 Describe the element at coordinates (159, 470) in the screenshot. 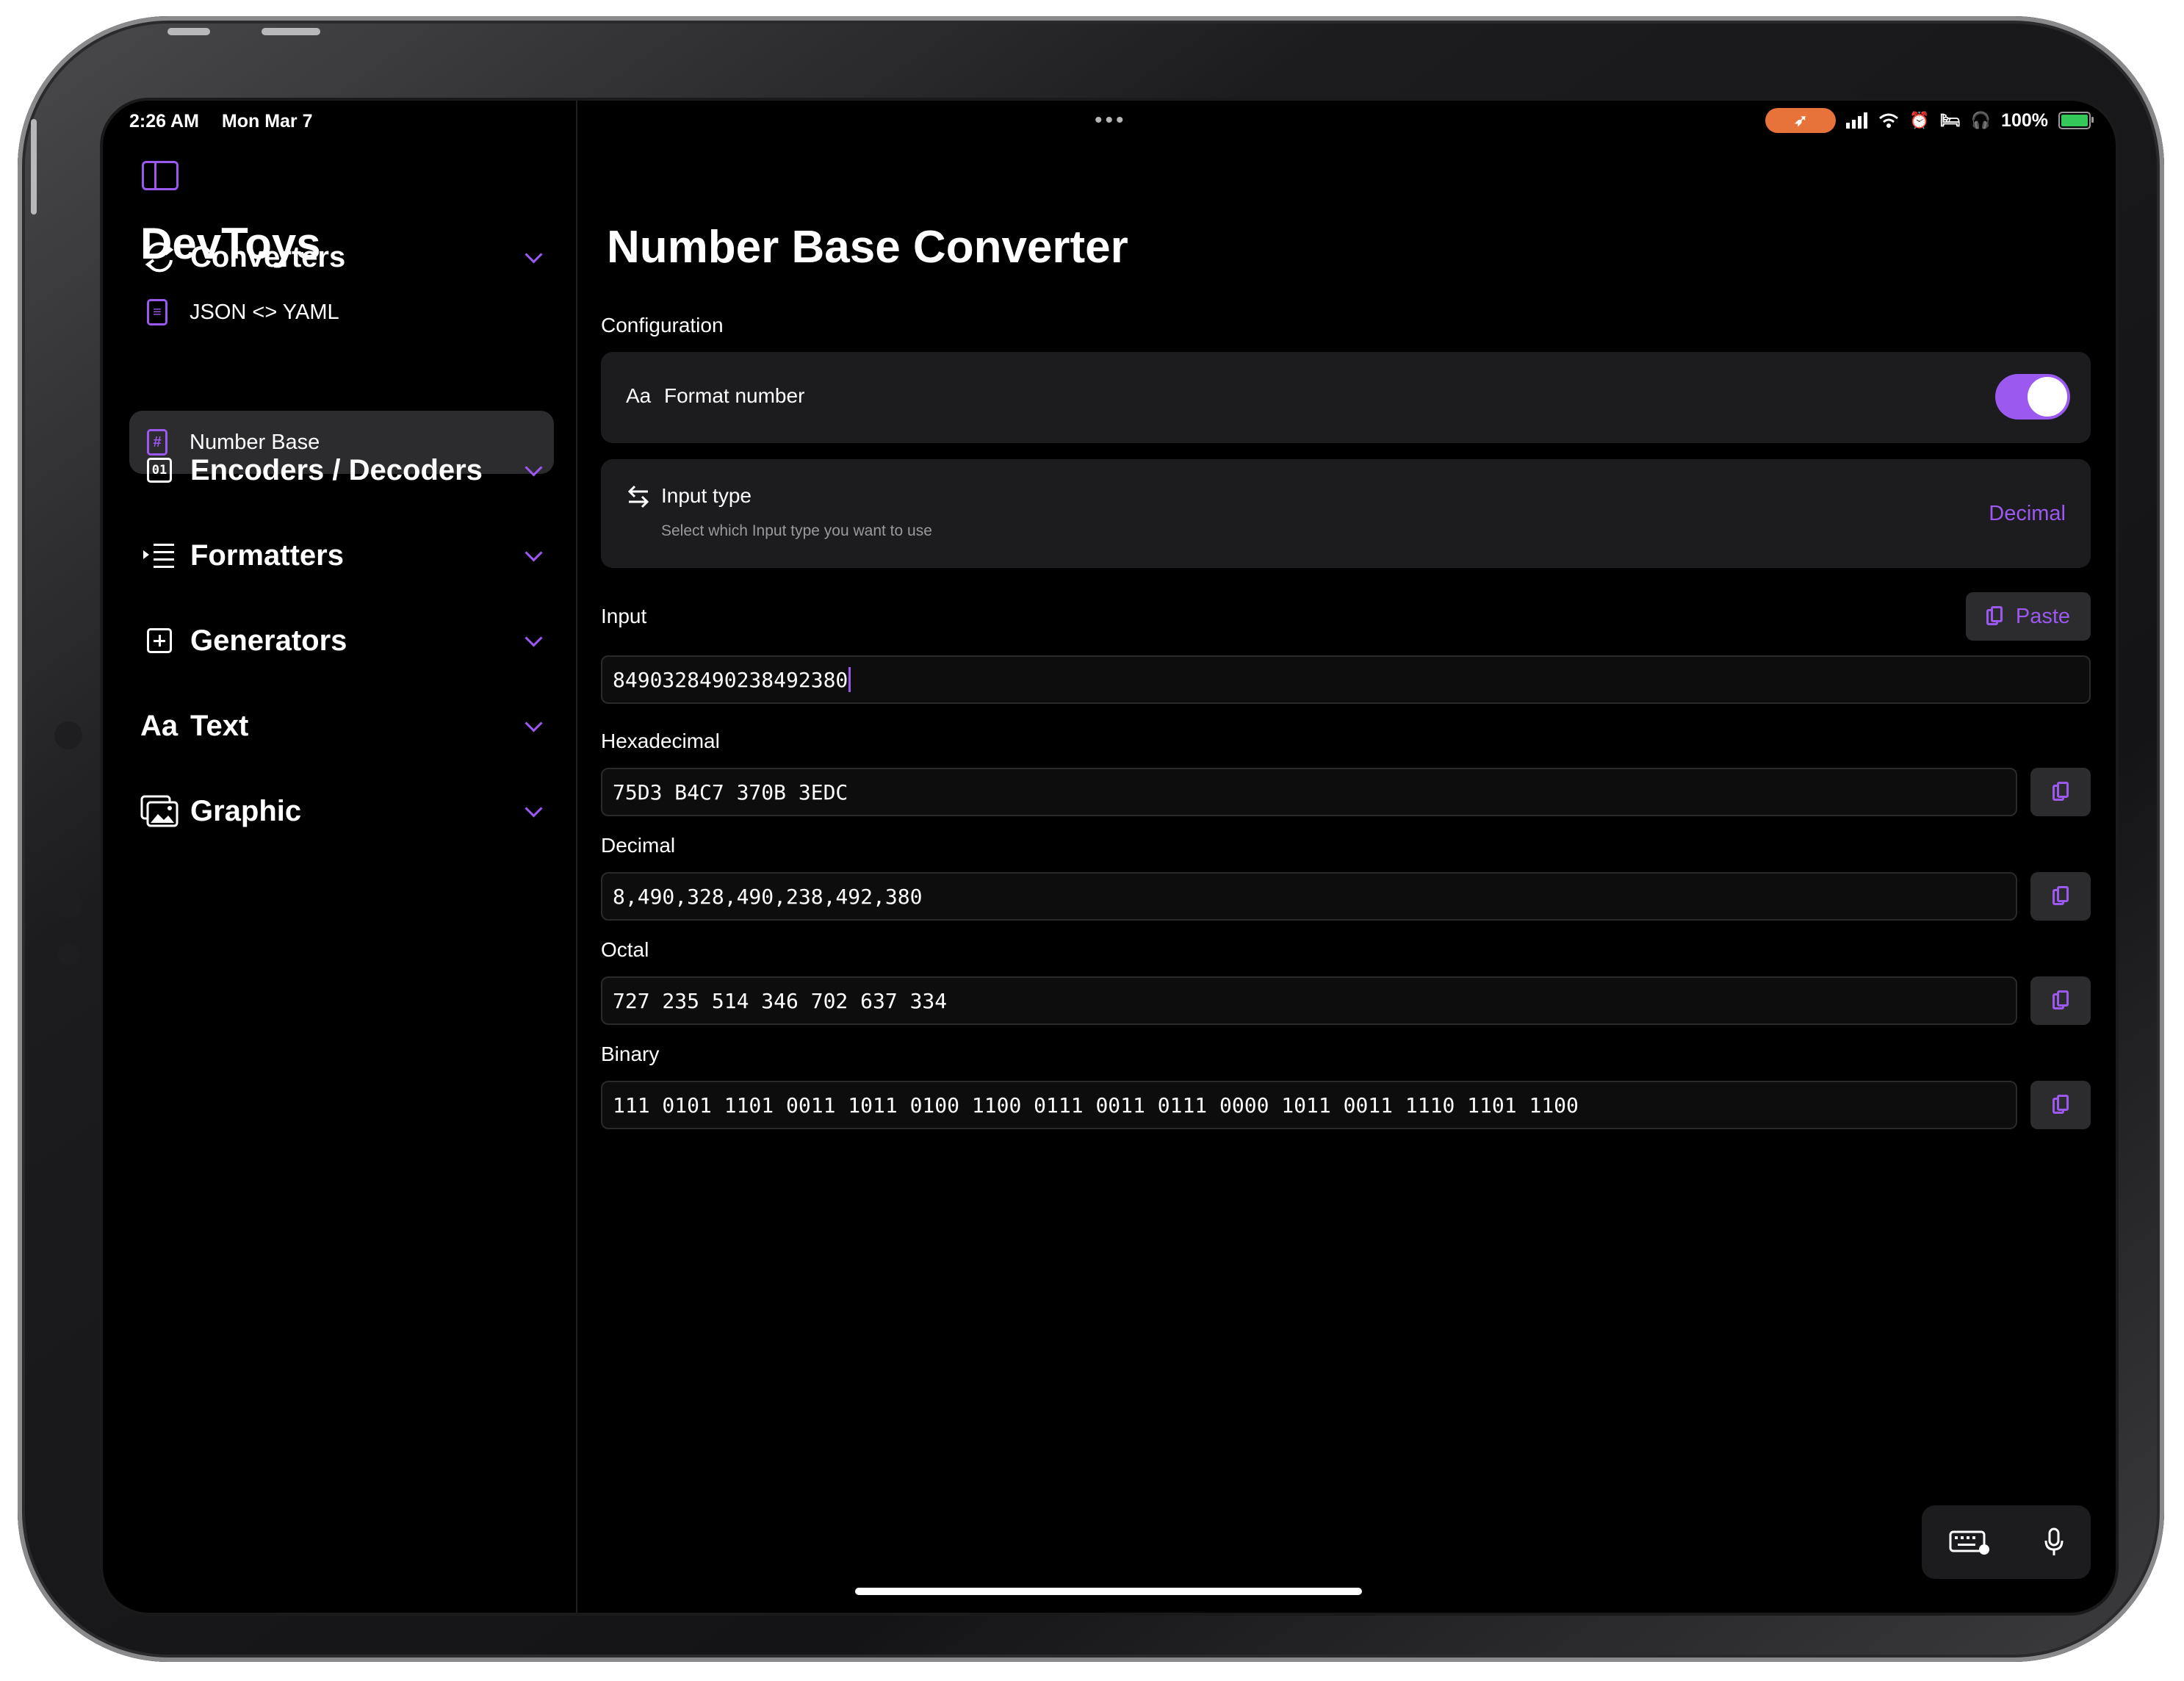

I see `binary-01-icon: 01` at that location.